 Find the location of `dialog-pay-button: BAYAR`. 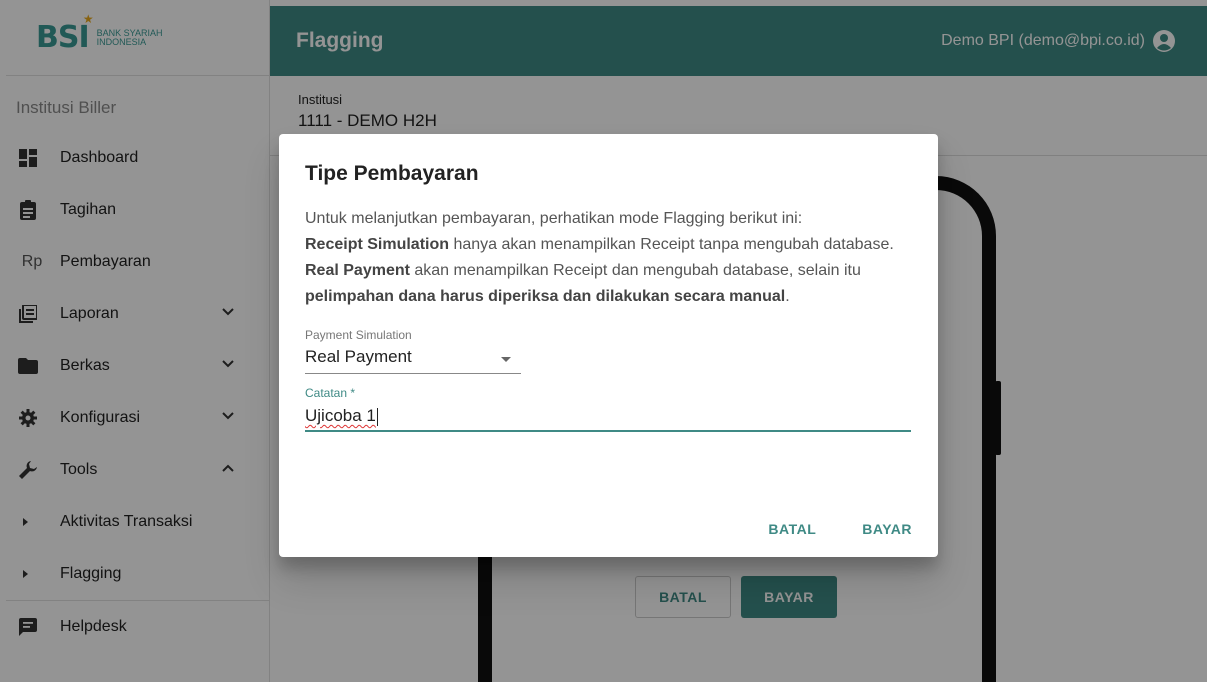

dialog-pay-button: BAYAR is located at coordinates (864, 529).